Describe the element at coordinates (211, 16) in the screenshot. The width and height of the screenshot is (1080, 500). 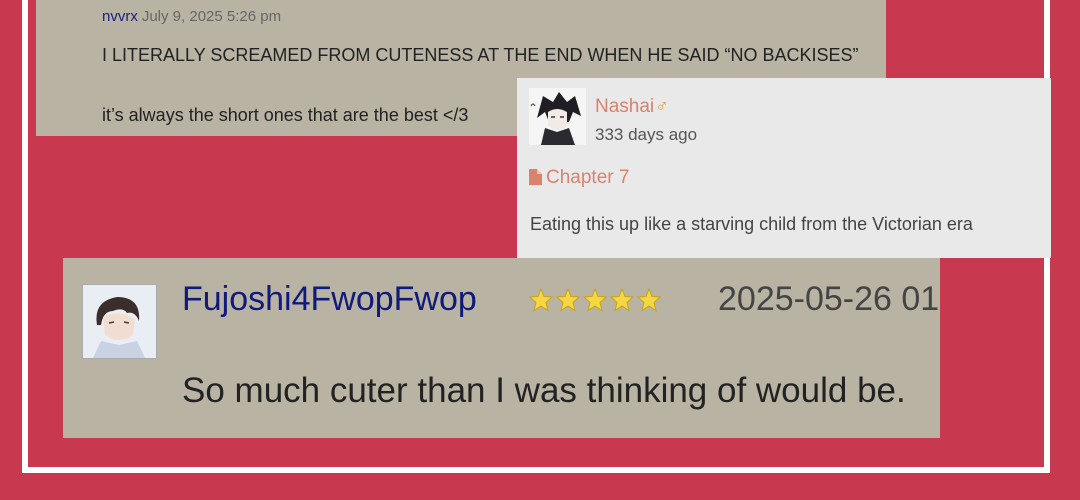
I see `comment-date: July 9, 2025 5:26 pm` at that location.